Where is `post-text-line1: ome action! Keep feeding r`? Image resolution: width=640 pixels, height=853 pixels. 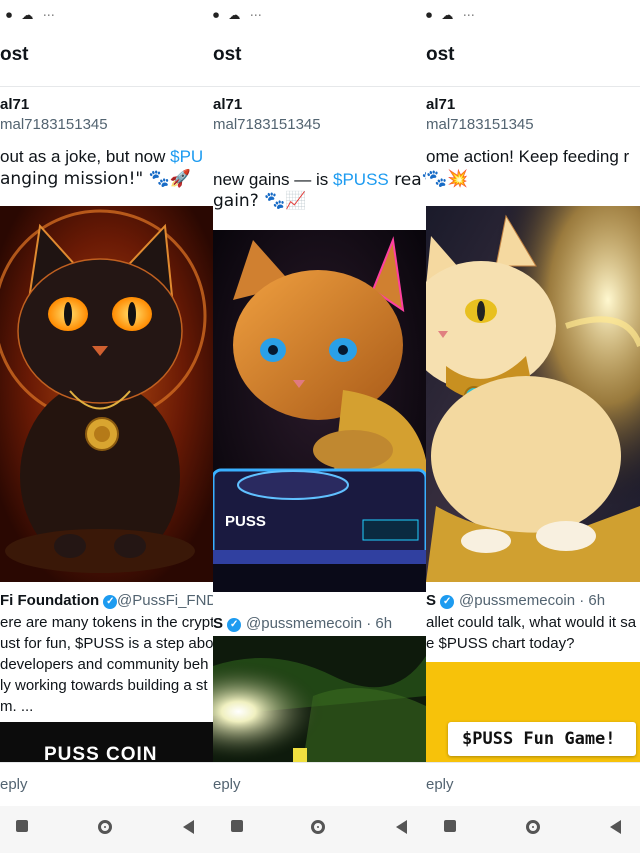 post-text-line1: ome action! Keep feeding r is located at coordinates (528, 156).